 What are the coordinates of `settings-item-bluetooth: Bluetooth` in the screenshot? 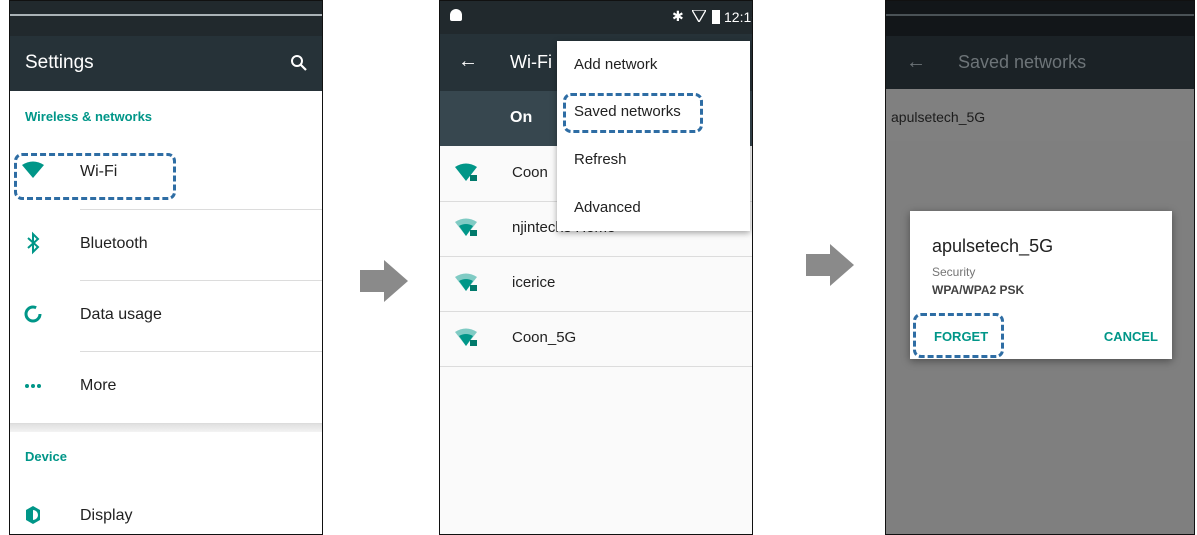 It's located at (166, 244).